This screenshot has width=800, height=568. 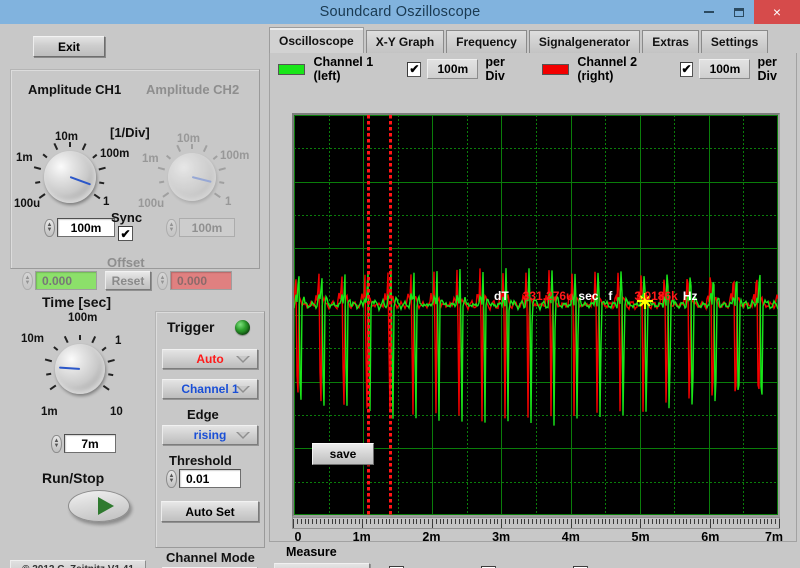 I want to click on offset-ch1-value: 0.000, so click(x=66, y=280).